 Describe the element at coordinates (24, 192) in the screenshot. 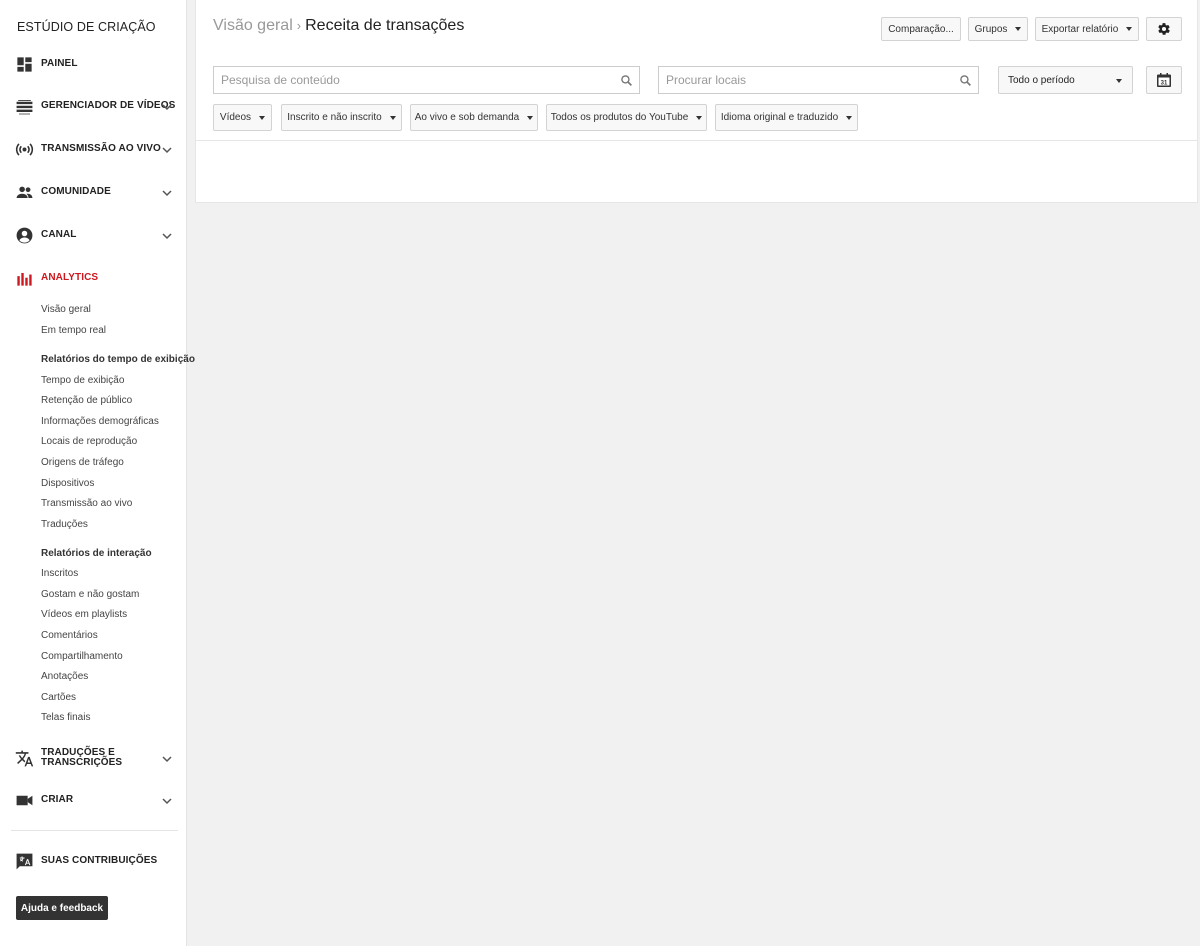

I see `community-icon` at that location.